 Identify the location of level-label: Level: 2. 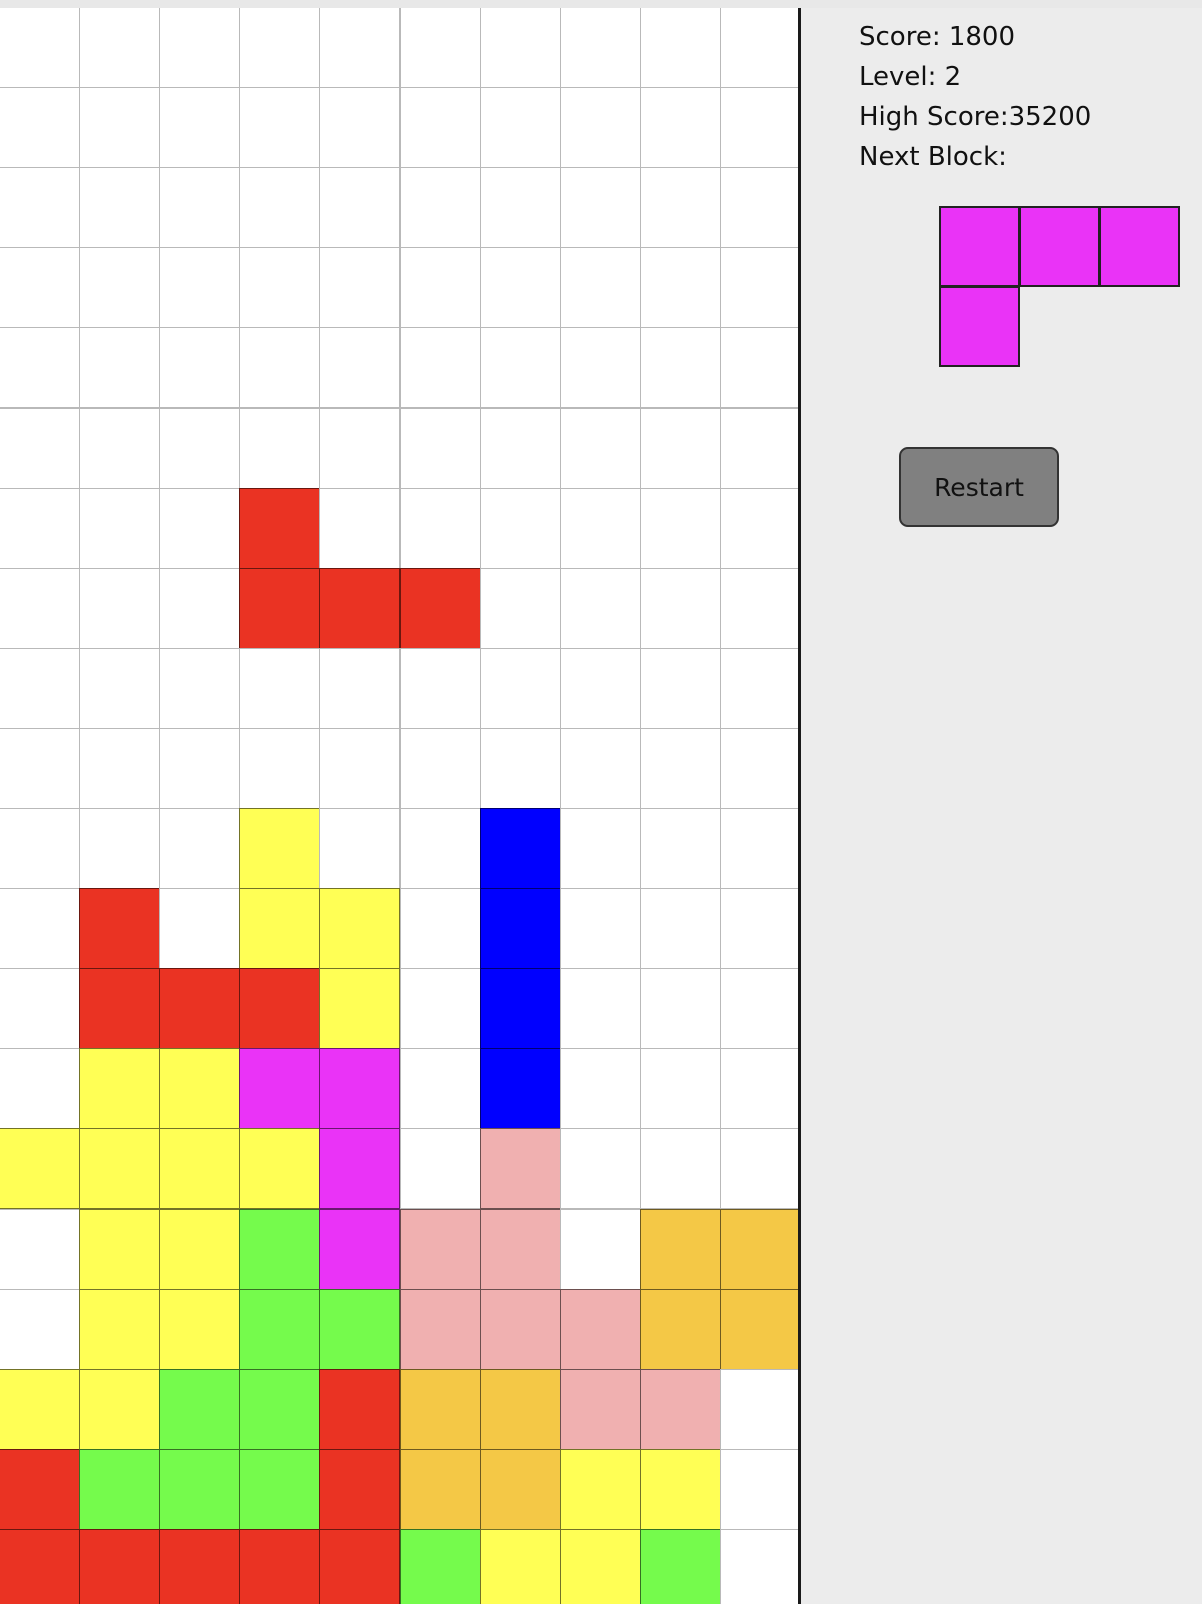
(910, 77).